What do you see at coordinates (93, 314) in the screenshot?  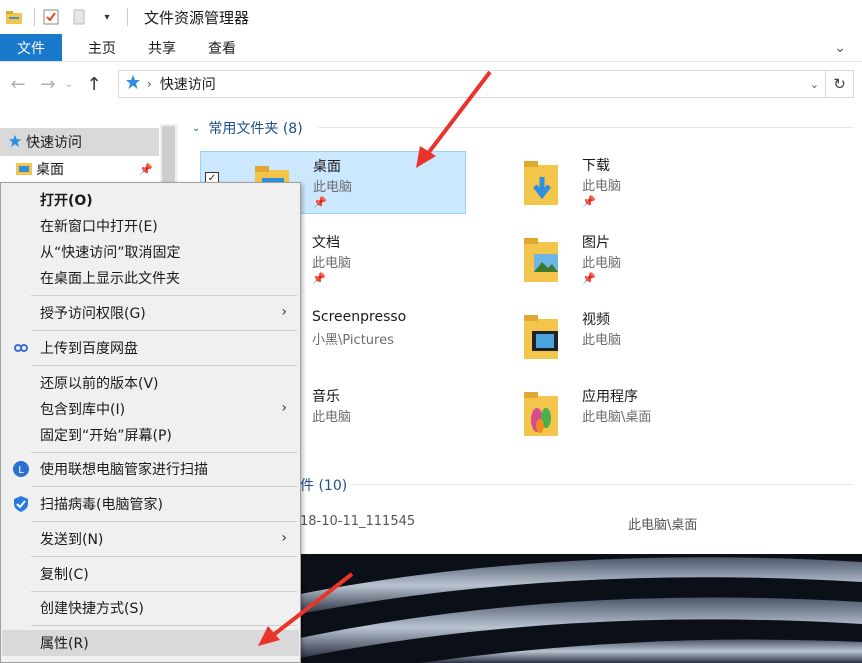 I see `menu-item-label: 授予访问权限(G)` at bounding box center [93, 314].